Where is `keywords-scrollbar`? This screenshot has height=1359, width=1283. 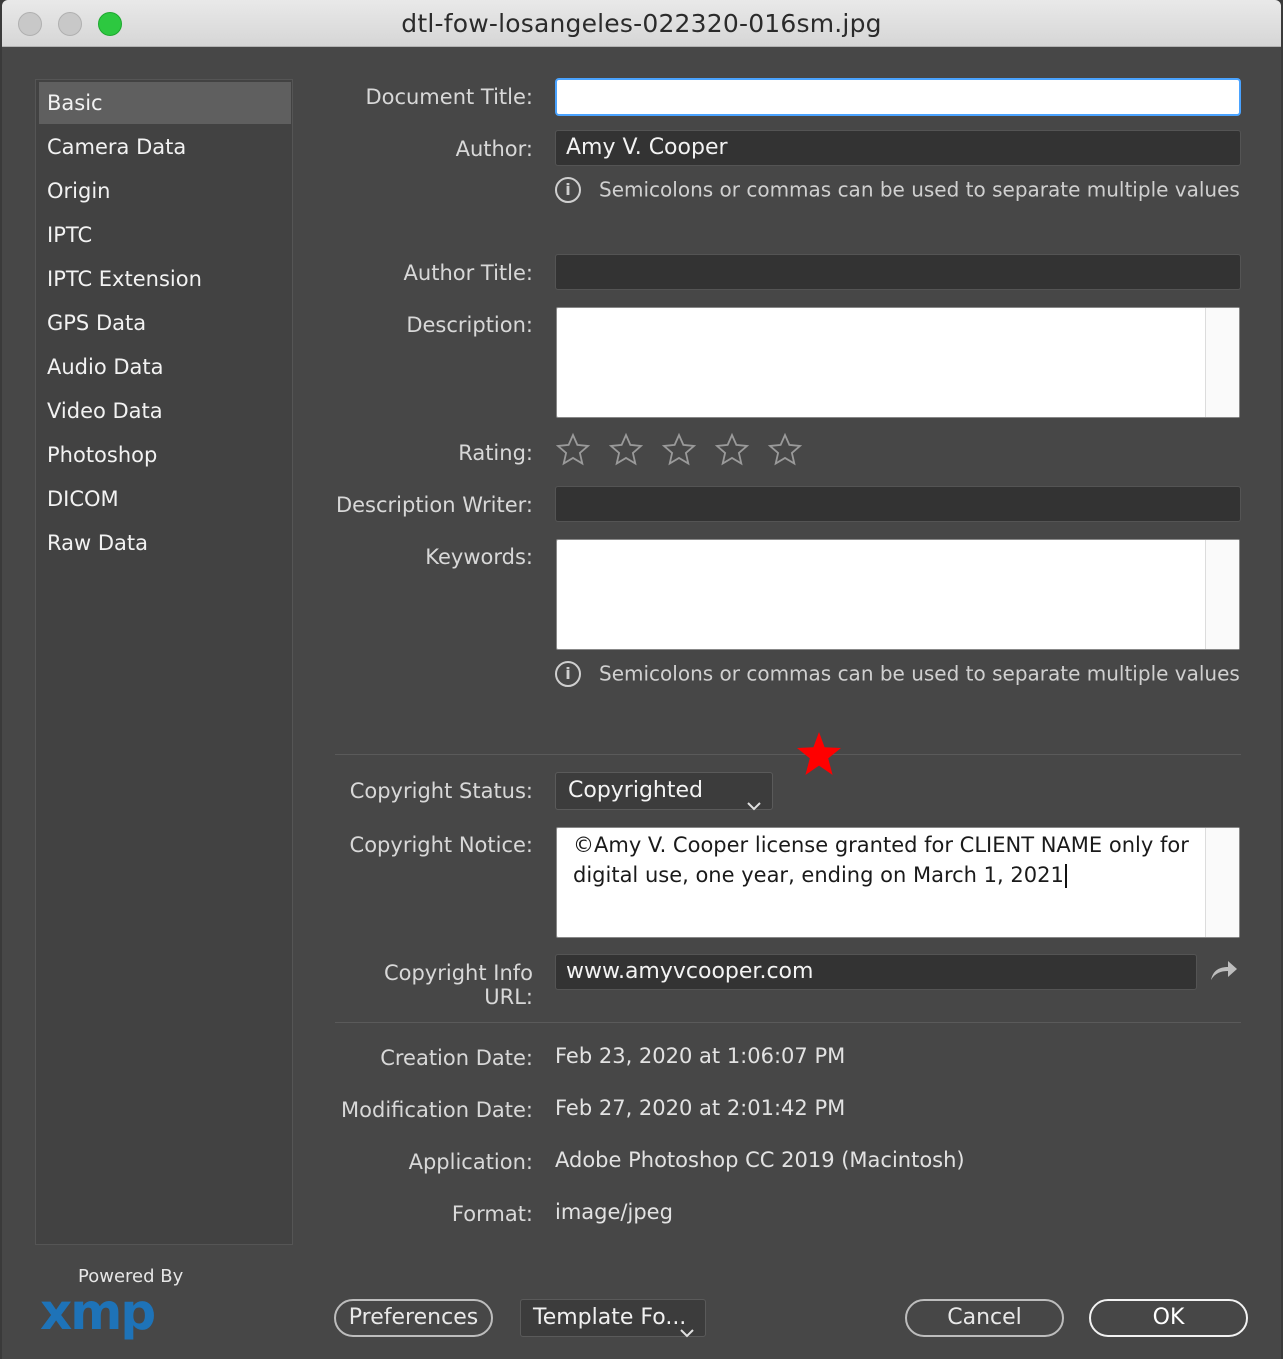 keywords-scrollbar is located at coordinates (1222, 594).